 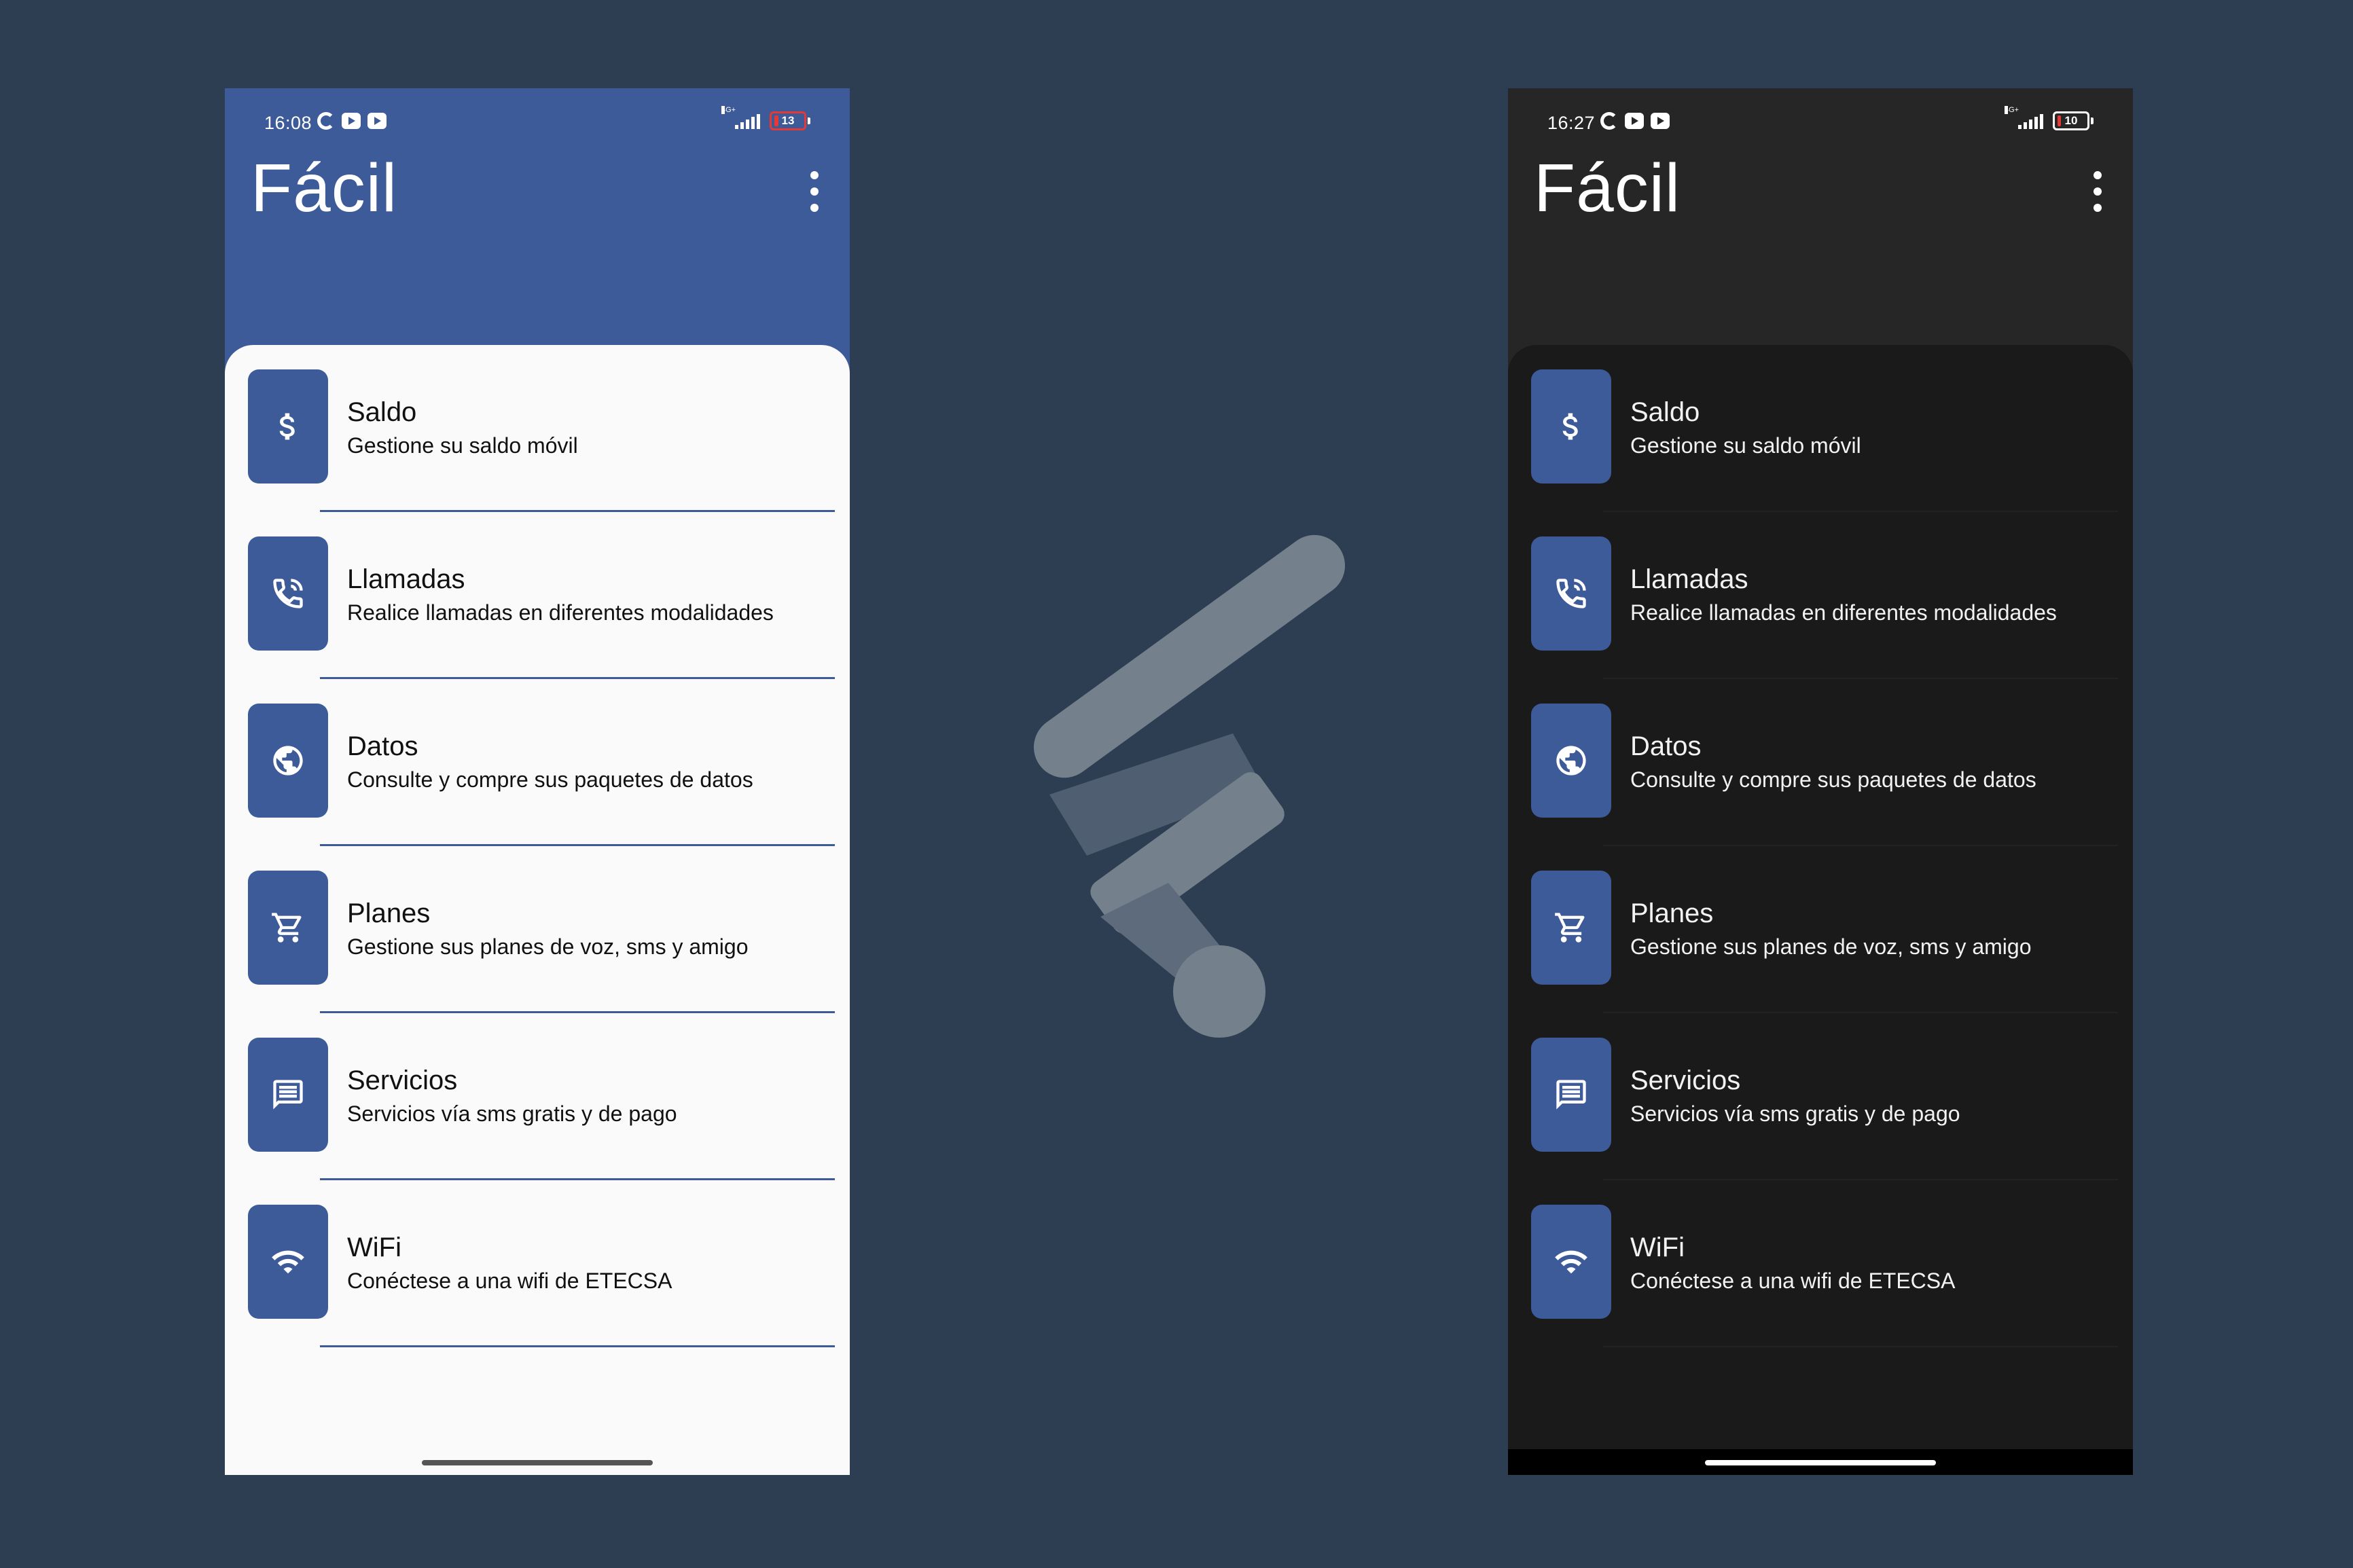 I want to click on battery-icon: 13, so click(x=790, y=121).